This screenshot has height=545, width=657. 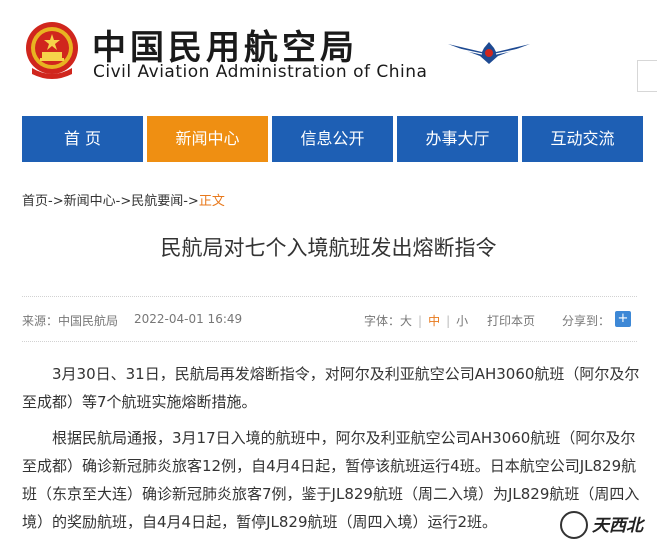 I want to click on print-page-link: 打印本页, so click(x=511, y=320).